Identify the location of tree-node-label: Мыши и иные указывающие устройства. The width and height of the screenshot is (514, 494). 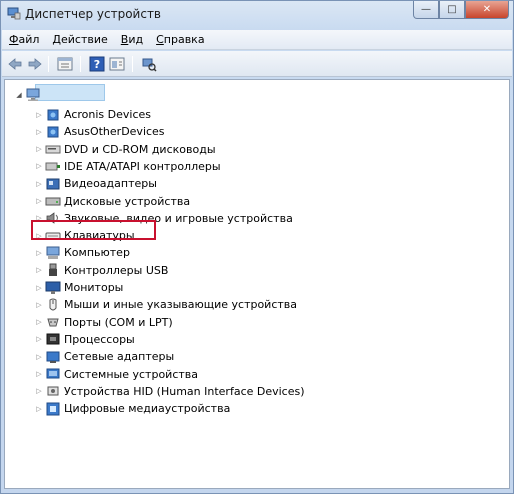
(181, 305).